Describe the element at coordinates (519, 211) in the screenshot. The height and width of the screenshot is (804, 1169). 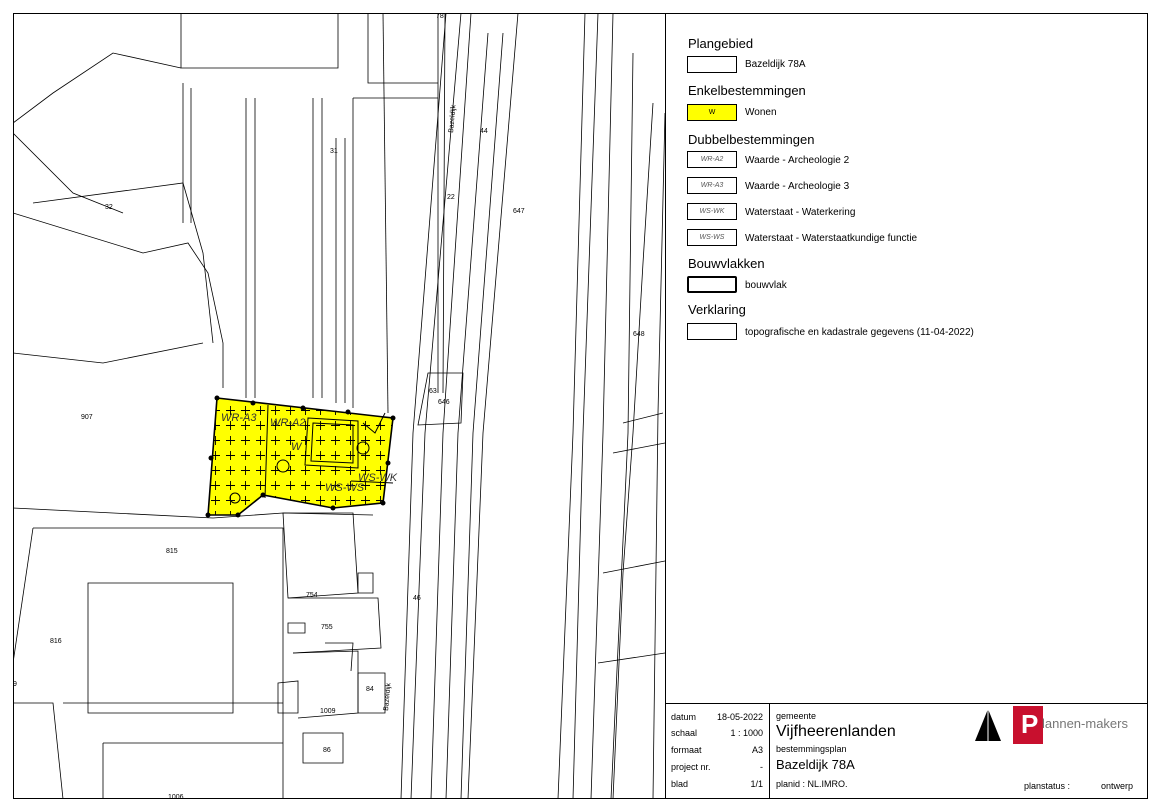
I see `parcel-647: 647` at that location.